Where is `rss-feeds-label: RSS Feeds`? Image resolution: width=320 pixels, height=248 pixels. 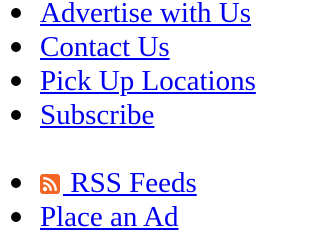 rss-feeds-label: RSS Feeds is located at coordinates (130, 183).